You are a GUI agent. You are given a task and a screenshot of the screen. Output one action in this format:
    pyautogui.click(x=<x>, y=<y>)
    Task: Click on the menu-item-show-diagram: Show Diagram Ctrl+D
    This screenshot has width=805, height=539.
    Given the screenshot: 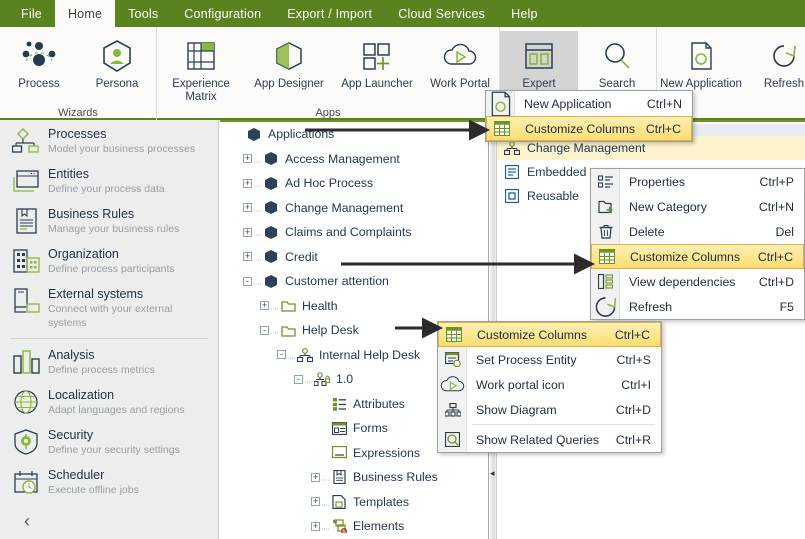 What is the action you would take?
    pyautogui.click(x=549, y=409)
    